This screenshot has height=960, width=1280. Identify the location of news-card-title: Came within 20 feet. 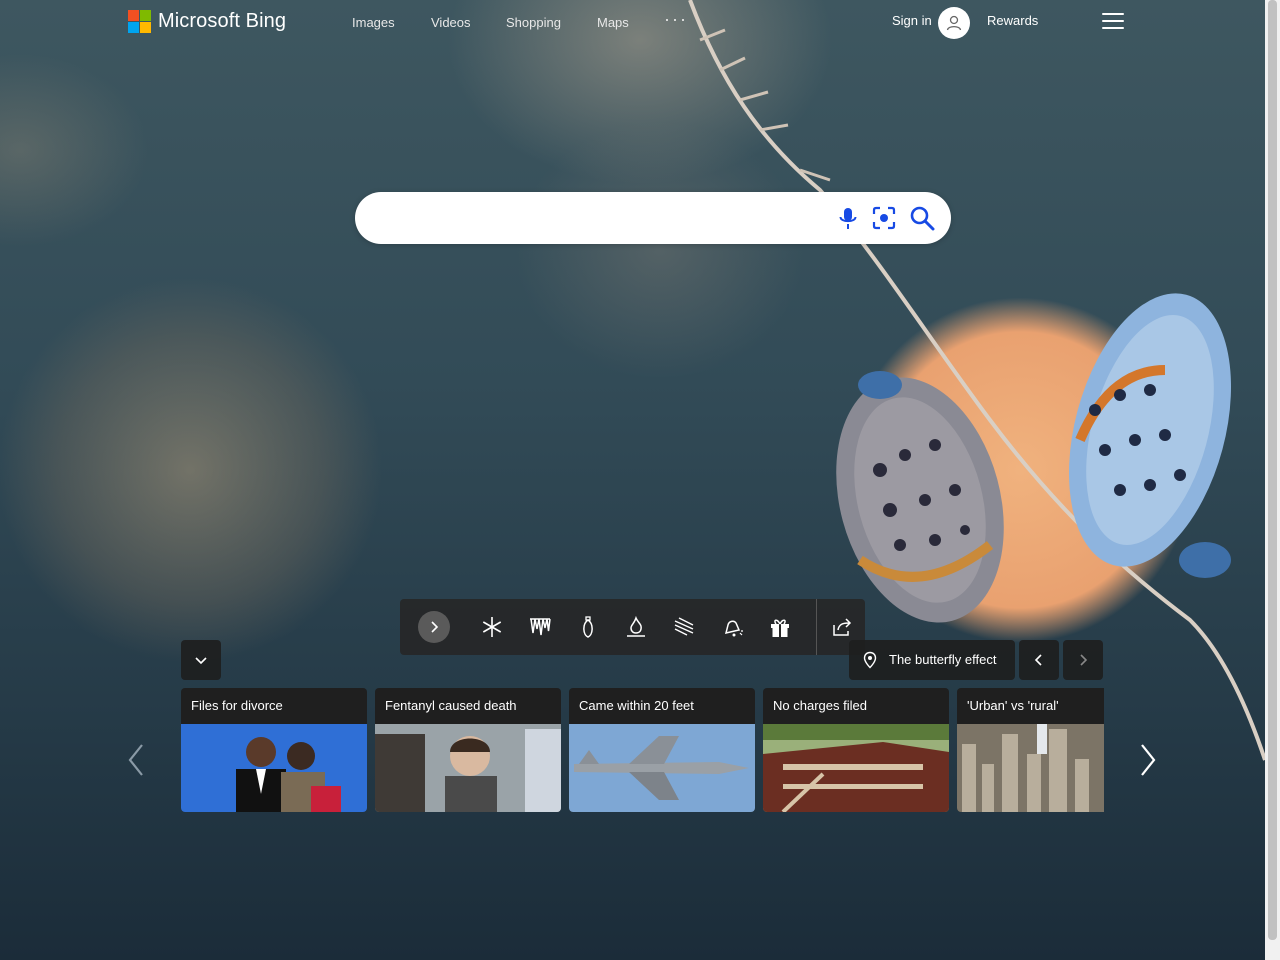
(636, 705).